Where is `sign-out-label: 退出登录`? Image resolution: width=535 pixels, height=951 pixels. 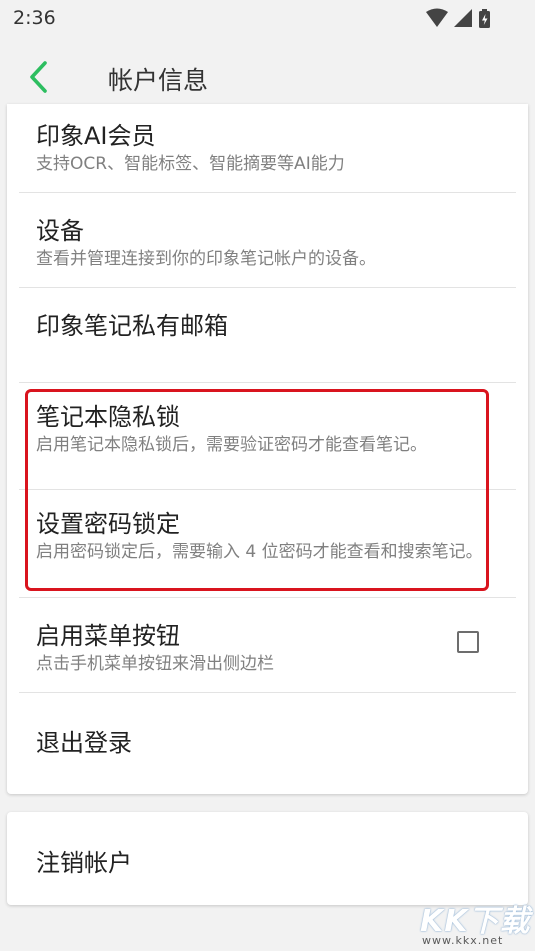 sign-out-label: 退出登录 is located at coordinates (84, 743).